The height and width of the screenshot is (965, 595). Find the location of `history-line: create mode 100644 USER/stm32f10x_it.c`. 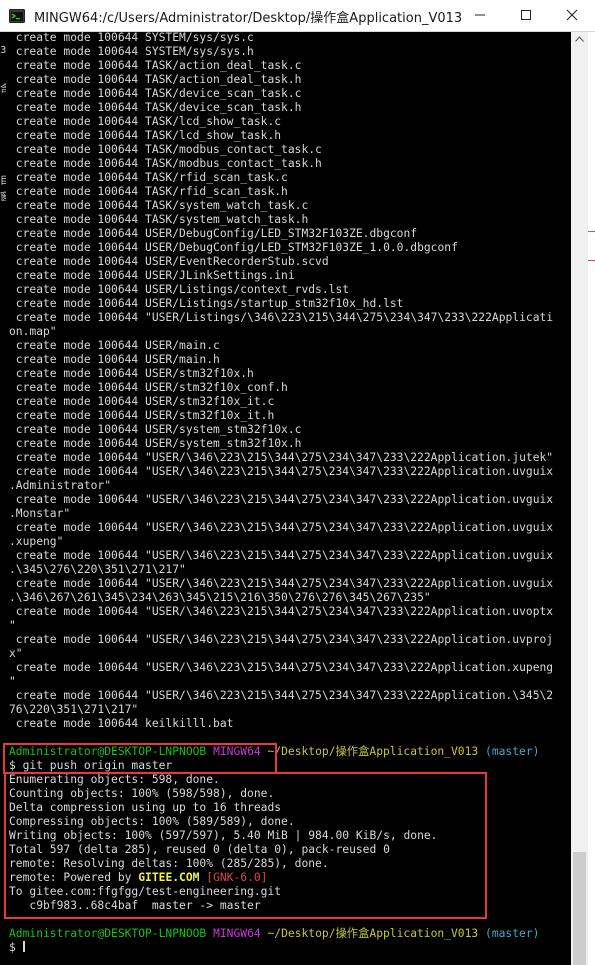

history-line: create mode 100644 USER/stm32f10x_it.c is located at coordinates (142, 401).